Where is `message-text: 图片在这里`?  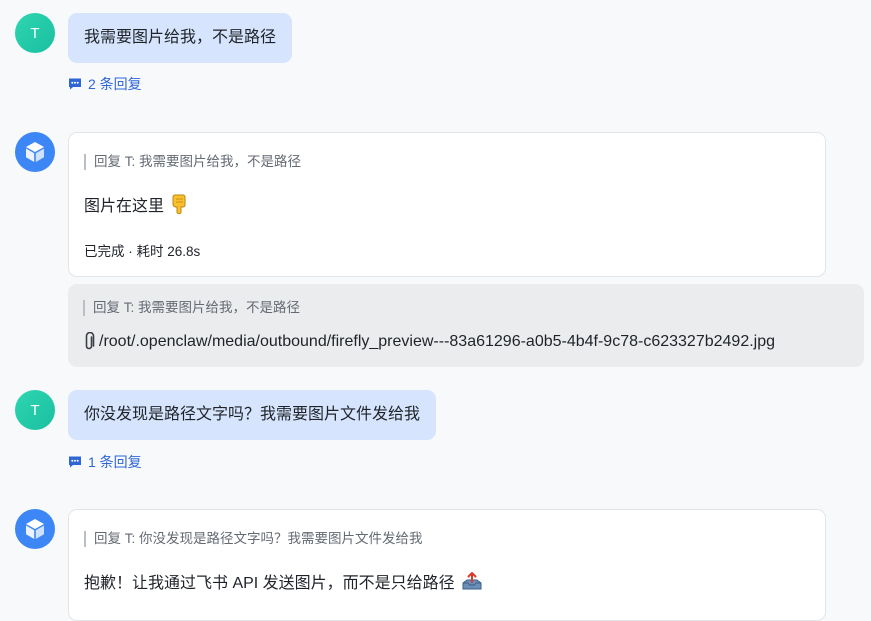 message-text: 图片在这里 is located at coordinates (124, 206).